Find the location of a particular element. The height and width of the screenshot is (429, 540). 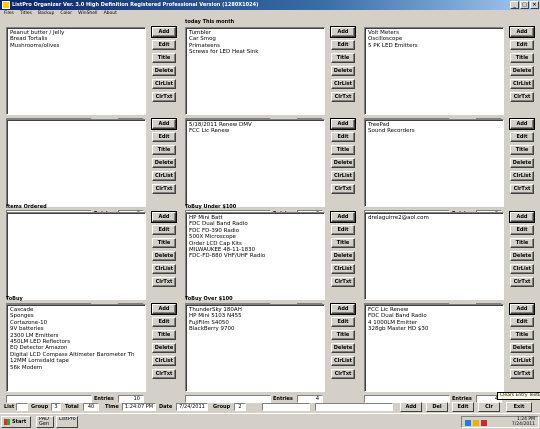

list-field is located at coordinates (22, 407).